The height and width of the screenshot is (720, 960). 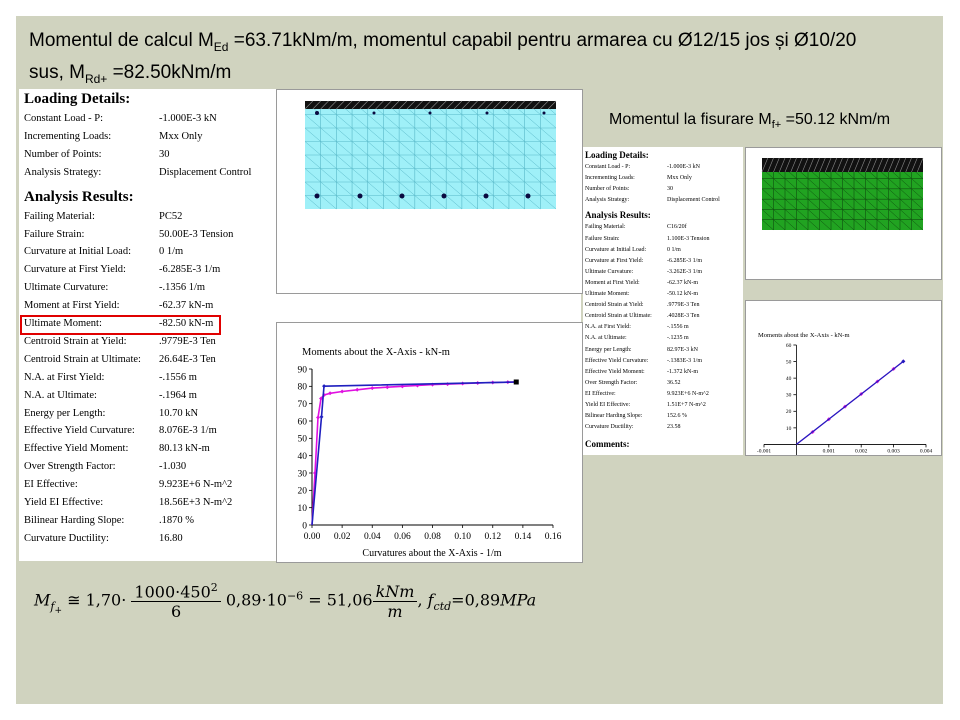 I want to click on caption-text: Momentul la fisurare M, so click(x=690, y=119).